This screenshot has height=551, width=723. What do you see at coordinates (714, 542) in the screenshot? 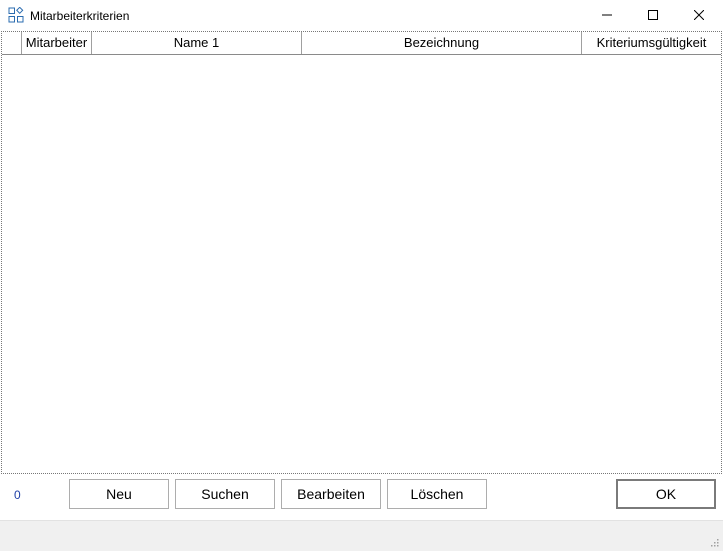
I see `resize-grip-icon` at bounding box center [714, 542].